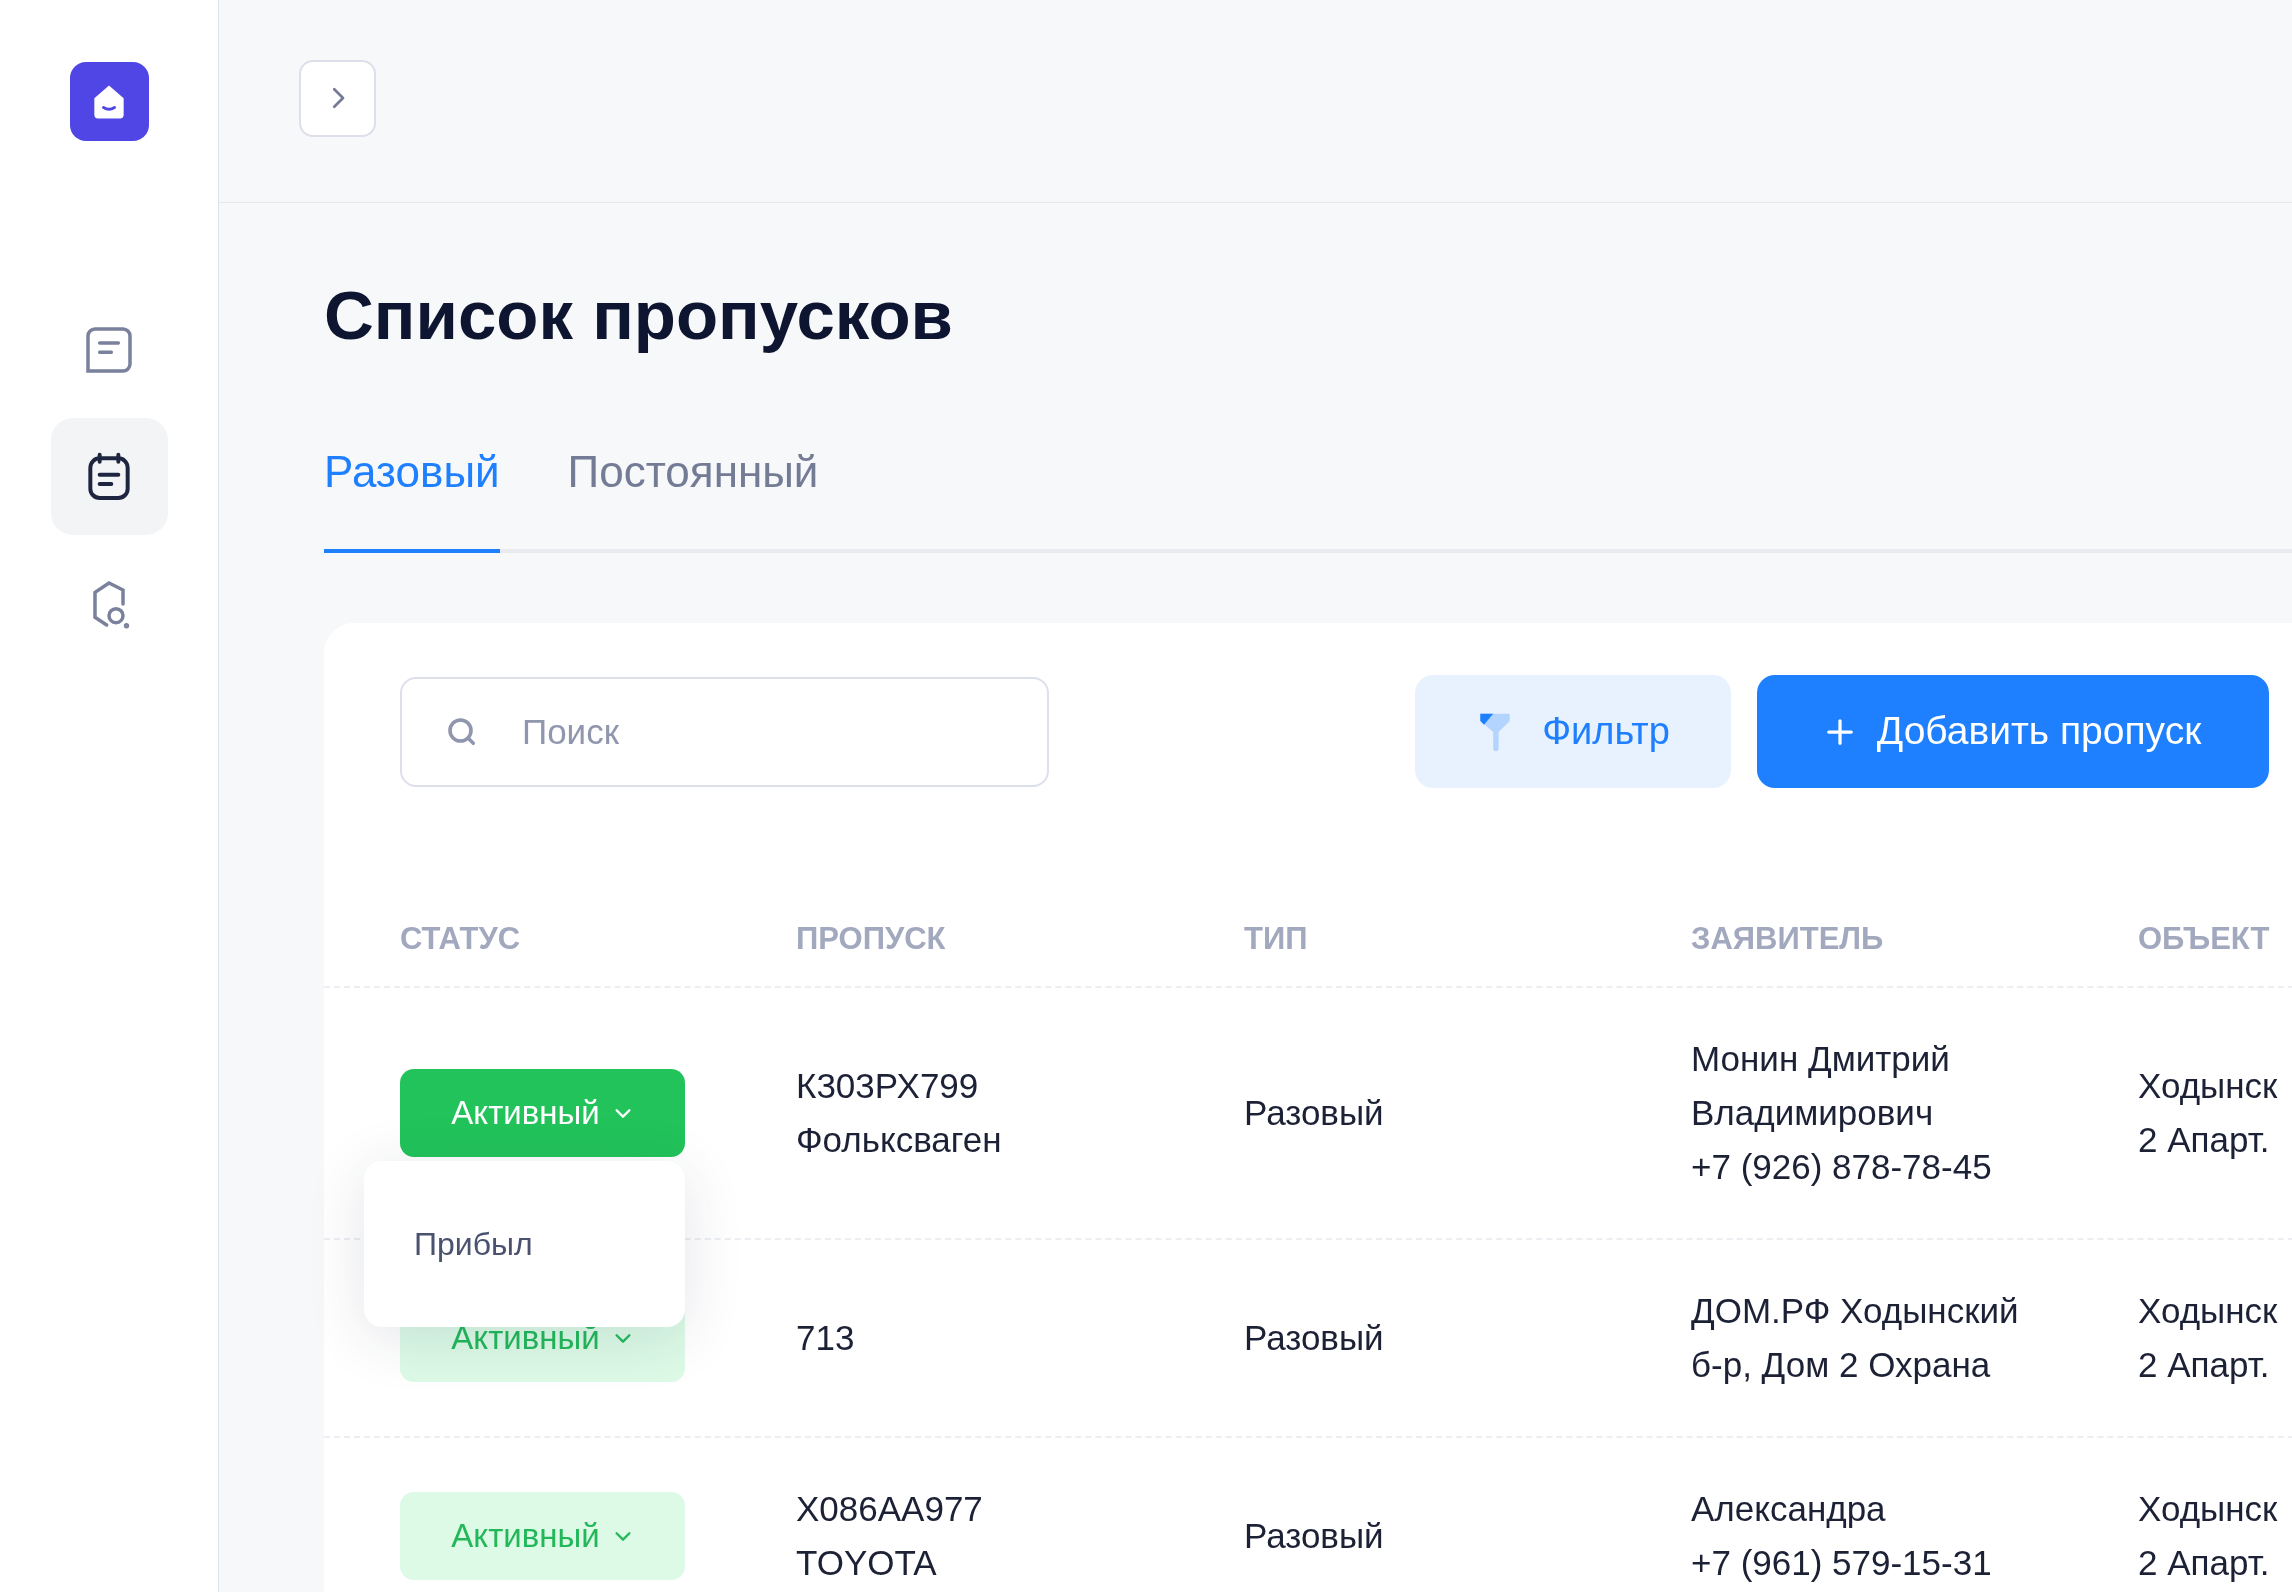 Image resolution: width=2292 pixels, height=1592 pixels. Describe the element at coordinates (109, 101) in the screenshot. I see `logo` at that location.